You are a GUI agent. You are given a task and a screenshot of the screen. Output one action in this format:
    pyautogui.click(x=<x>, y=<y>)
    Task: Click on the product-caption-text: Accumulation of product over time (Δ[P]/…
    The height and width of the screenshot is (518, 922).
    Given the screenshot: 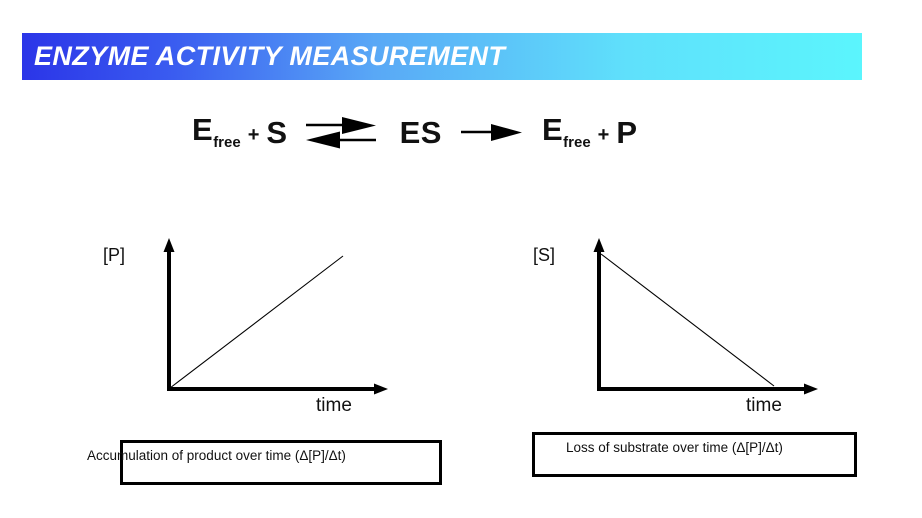 What is the action you would take?
    pyautogui.click(x=216, y=455)
    